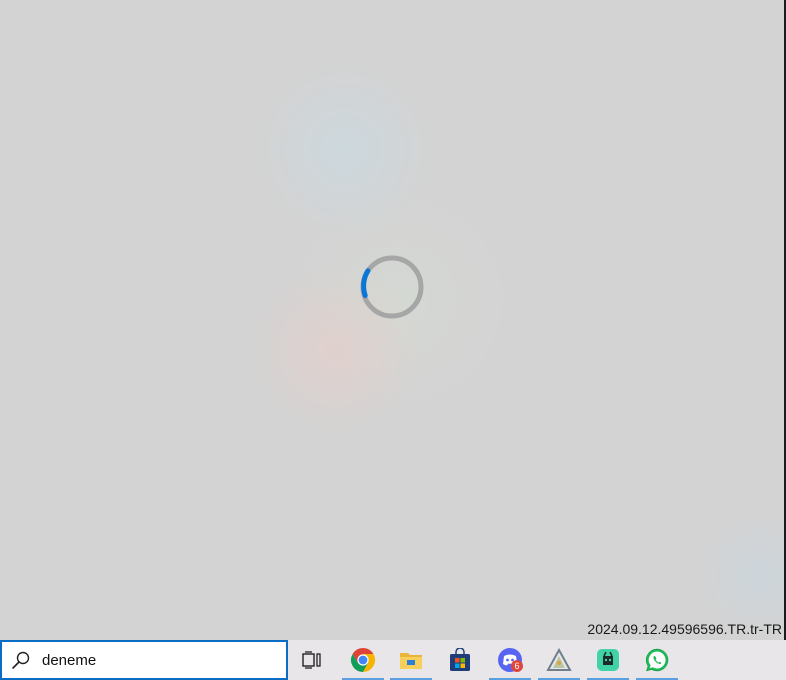  What do you see at coordinates (517, 666) in the screenshot?
I see `notification-badge: 6` at bounding box center [517, 666].